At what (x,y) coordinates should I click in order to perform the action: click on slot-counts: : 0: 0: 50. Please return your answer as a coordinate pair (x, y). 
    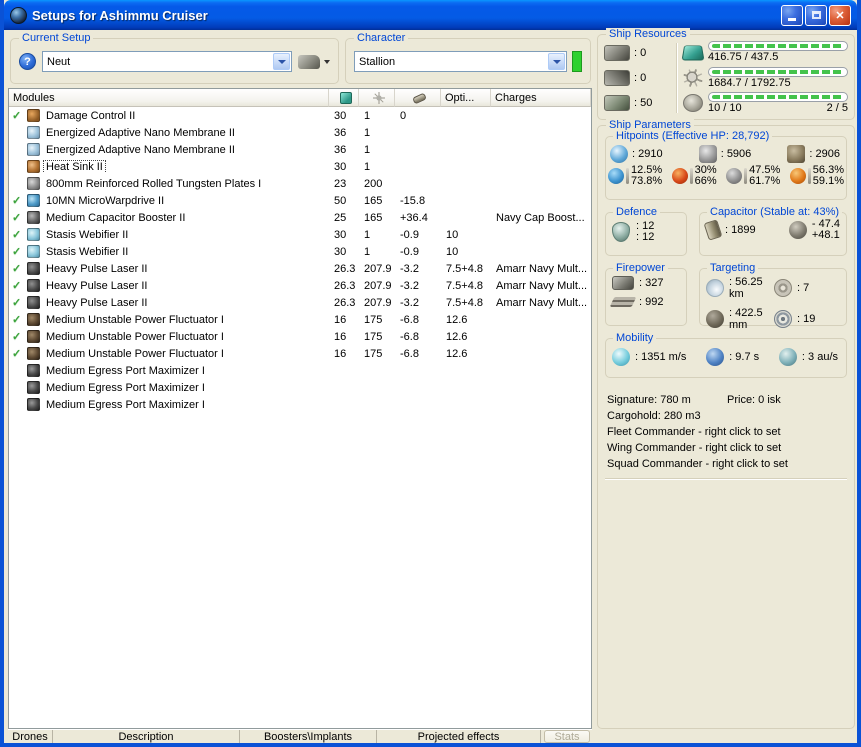
    Looking at the image, I should click on (639, 78).